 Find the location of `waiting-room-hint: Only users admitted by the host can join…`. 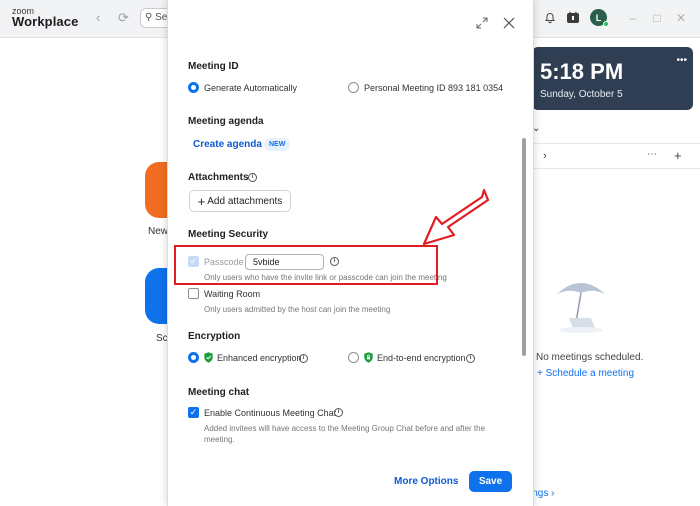

waiting-room-hint: Only users admitted by the host can join… is located at coordinates (297, 309).